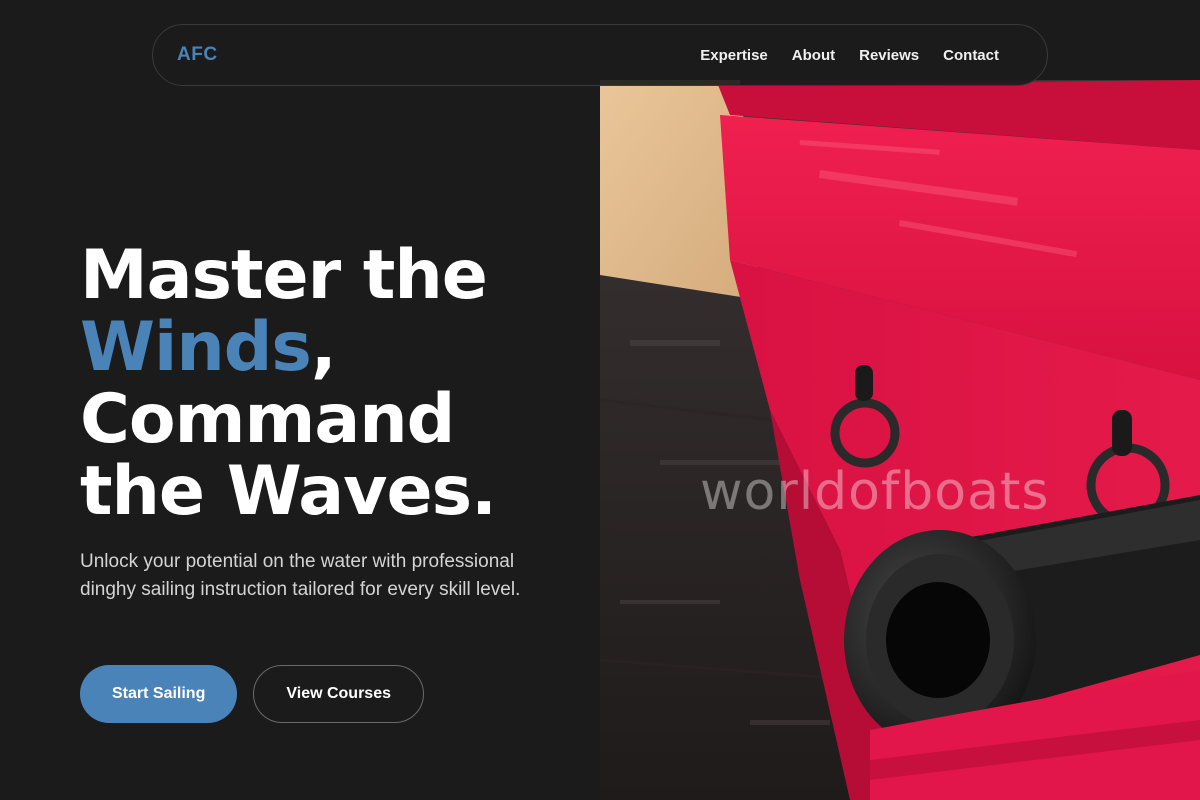 Image resolution: width=1200 pixels, height=800 pixels. I want to click on headline-comma: ,, so click(323, 347).